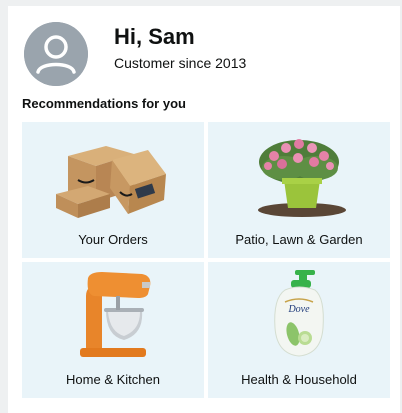 Image resolution: width=402 pixels, height=413 pixels. I want to click on body-wash-bottle-icon: Dove, so click(299, 314).